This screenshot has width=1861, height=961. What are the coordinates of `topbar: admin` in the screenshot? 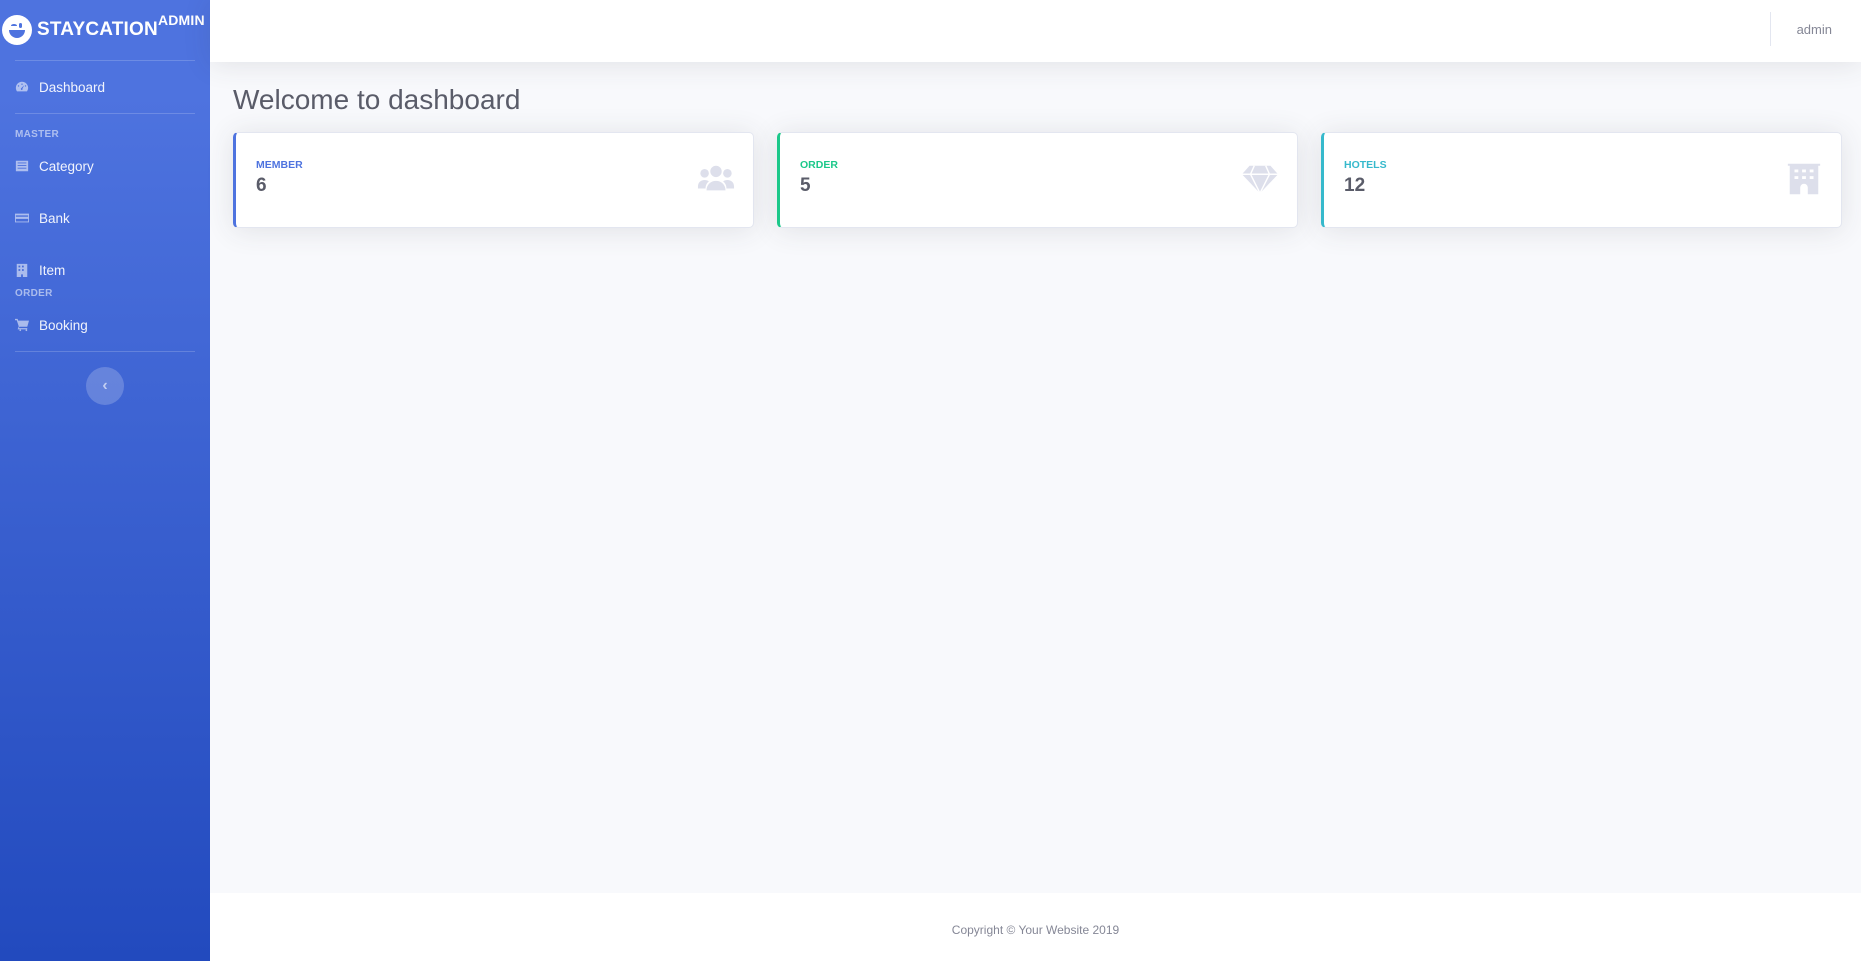 It's located at (1035, 31).